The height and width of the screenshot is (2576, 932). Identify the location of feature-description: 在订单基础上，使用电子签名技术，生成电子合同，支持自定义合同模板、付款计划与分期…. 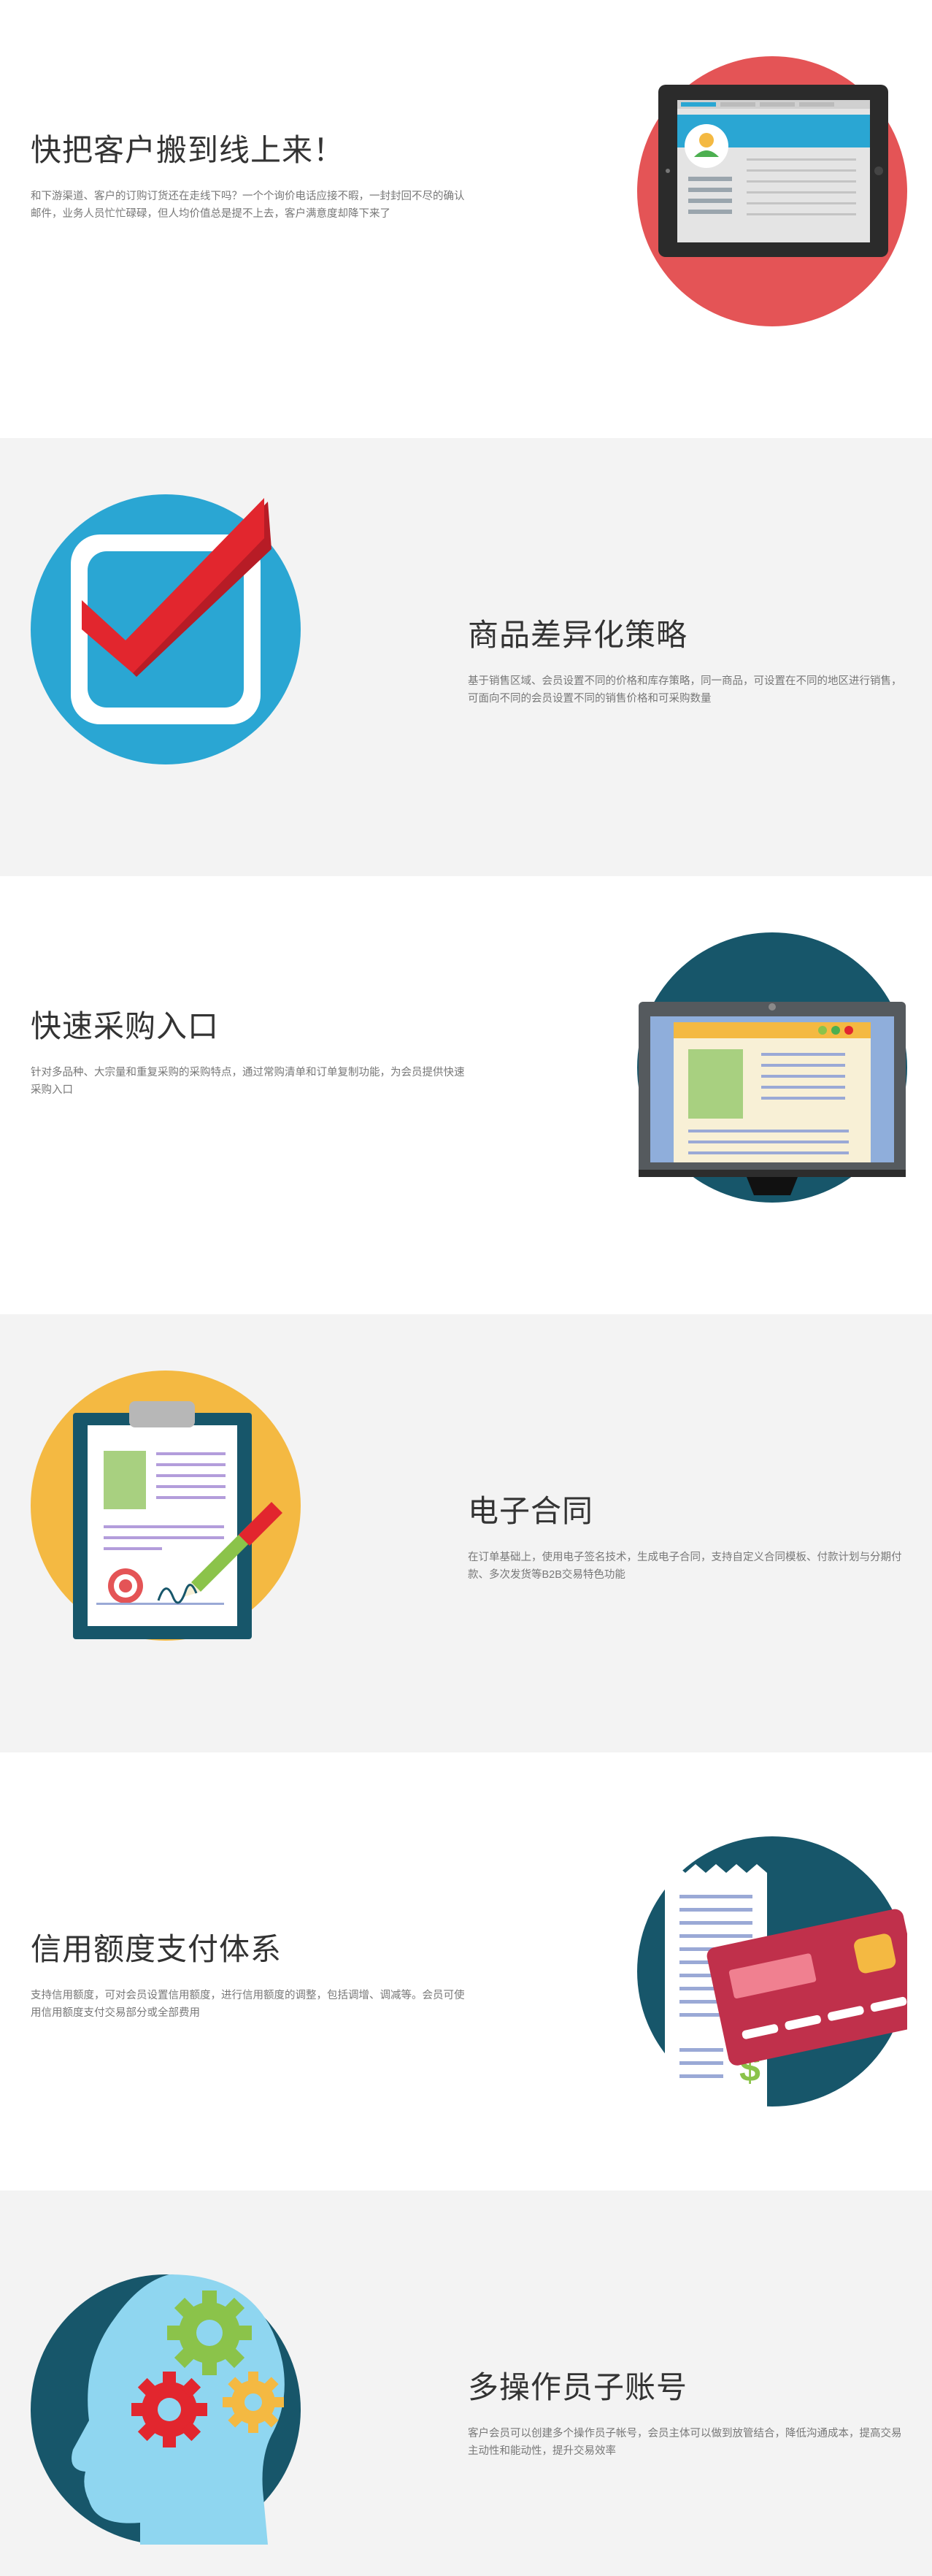
(685, 1566).